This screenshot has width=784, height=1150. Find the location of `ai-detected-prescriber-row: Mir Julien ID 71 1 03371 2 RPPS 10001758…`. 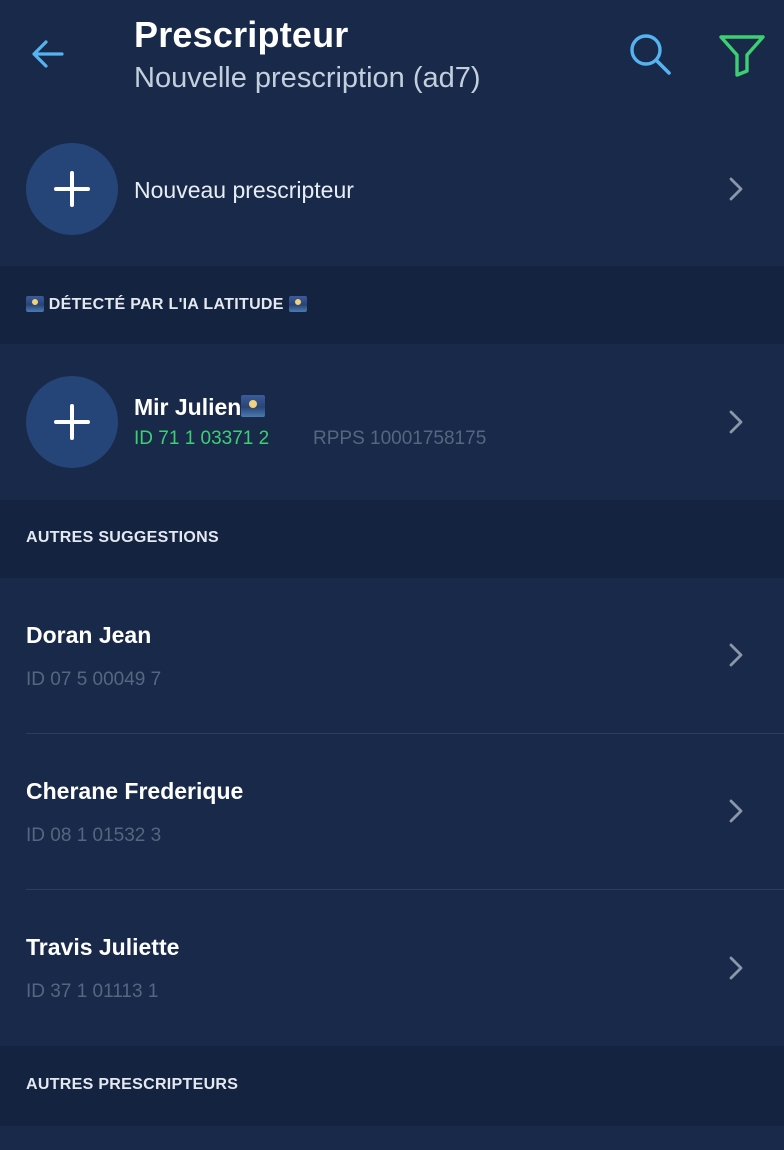

ai-detected-prescriber-row: Mir Julien ID 71 1 03371 2 RPPS 10001758… is located at coordinates (392, 422).